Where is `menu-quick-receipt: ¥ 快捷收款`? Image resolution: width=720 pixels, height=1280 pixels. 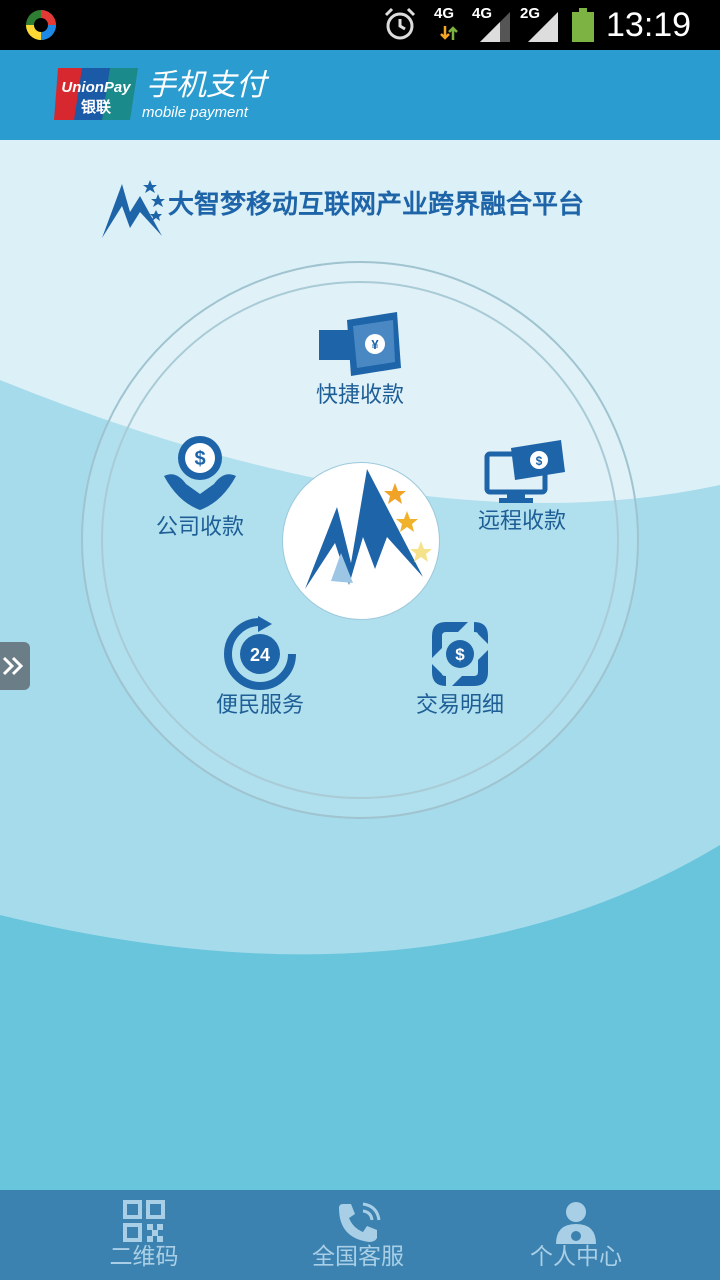 menu-quick-receipt: ¥ 快捷收款 is located at coordinates (360, 360).